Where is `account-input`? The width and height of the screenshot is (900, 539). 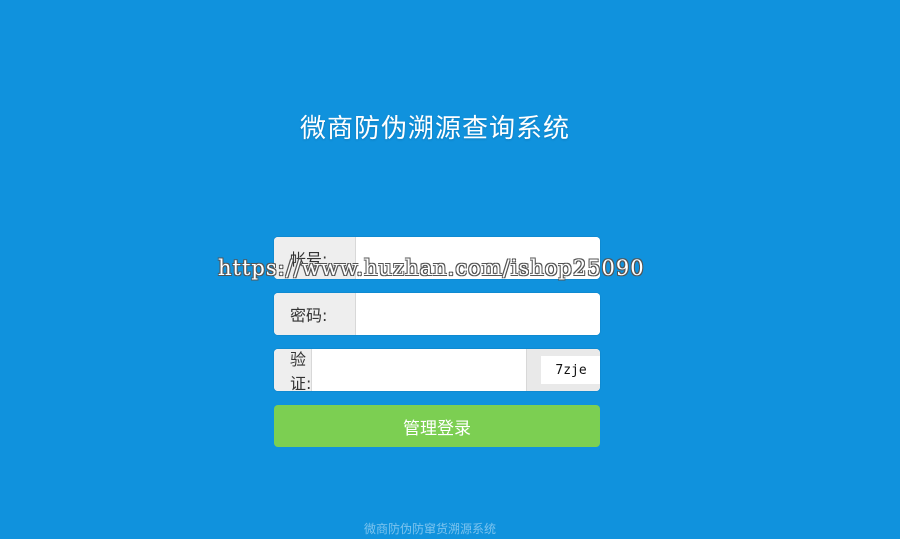
account-input is located at coordinates (478, 258).